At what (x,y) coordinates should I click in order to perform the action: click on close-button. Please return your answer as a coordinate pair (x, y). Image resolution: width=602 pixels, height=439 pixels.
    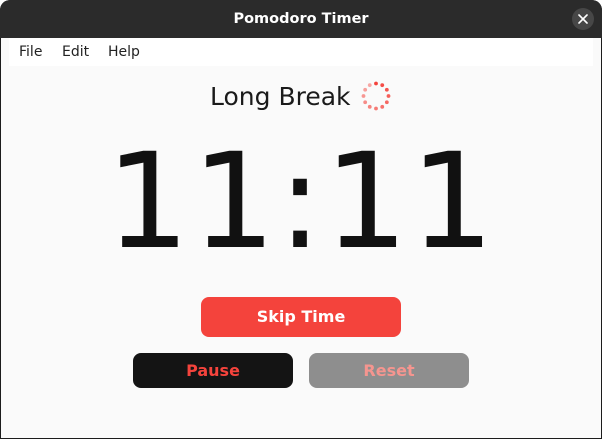
    Looking at the image, I should click on (583, 19).